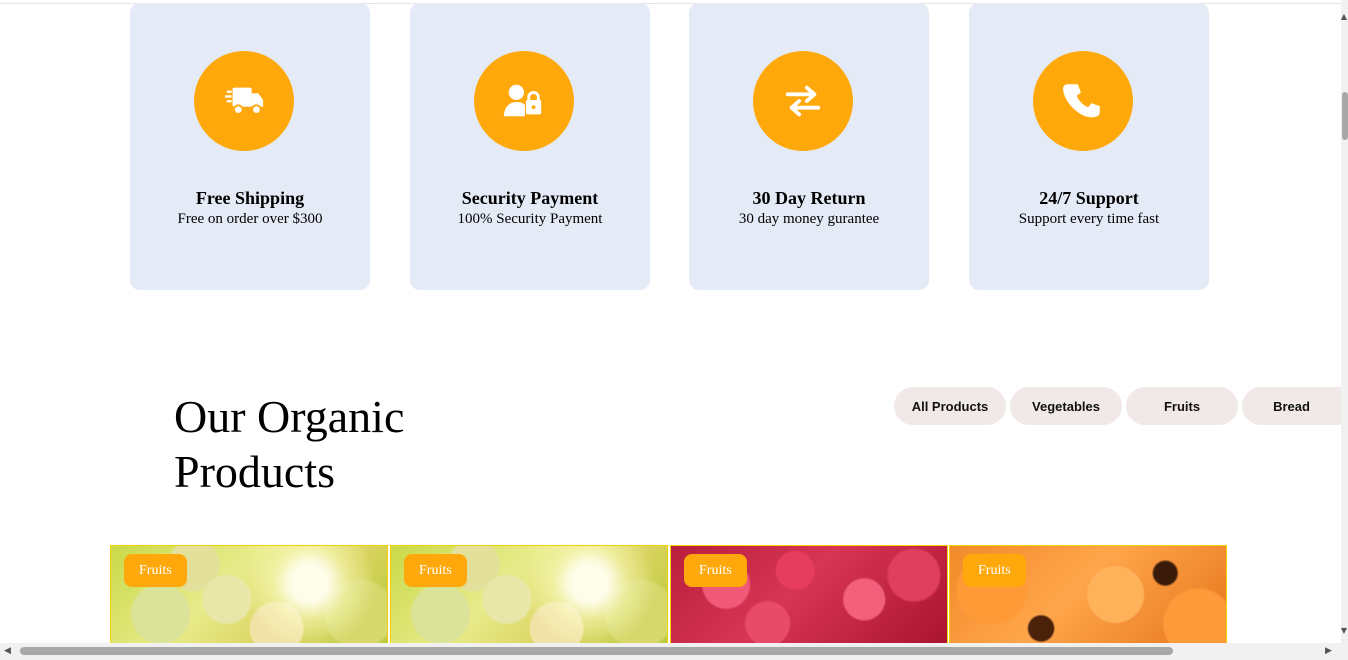  I want to click on feature-description: 100% Security Payment, so click(530, 219).